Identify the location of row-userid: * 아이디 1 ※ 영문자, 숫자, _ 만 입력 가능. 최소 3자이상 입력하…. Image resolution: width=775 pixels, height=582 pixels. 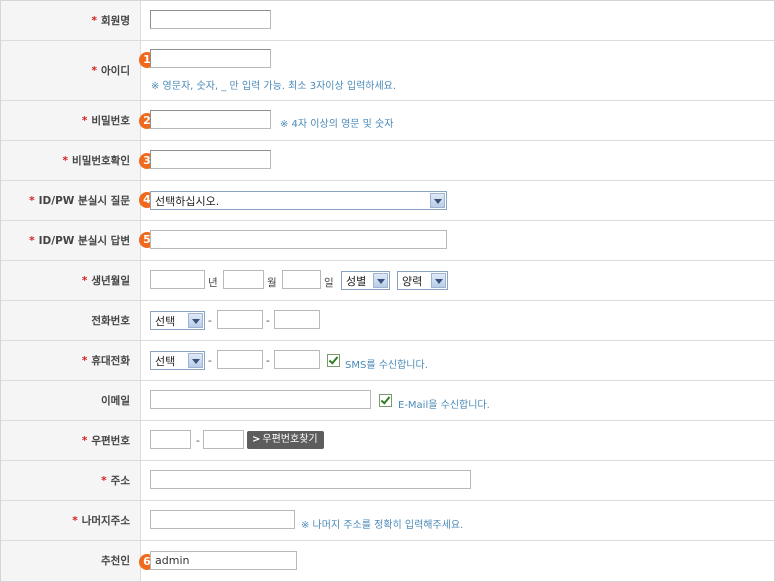
(387, 71).